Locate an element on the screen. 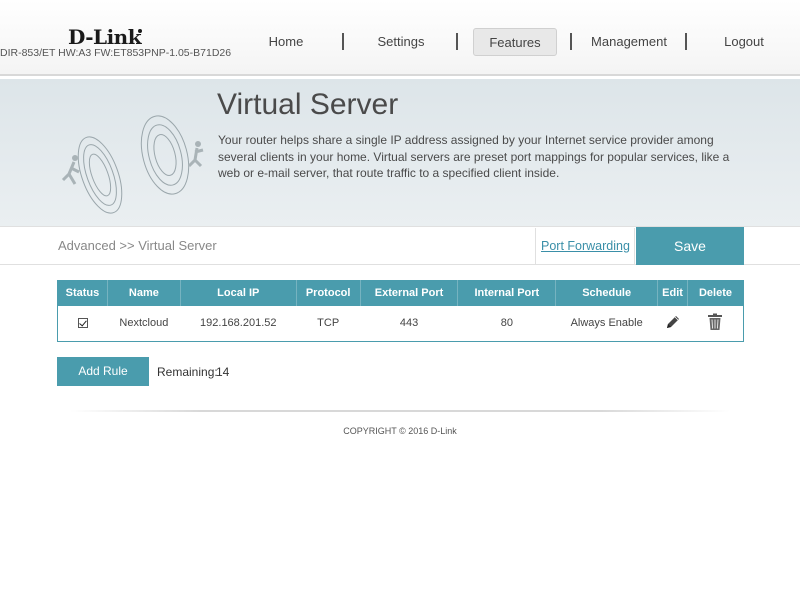  protocol-cell: TCP is located at coordinates (328, 323).